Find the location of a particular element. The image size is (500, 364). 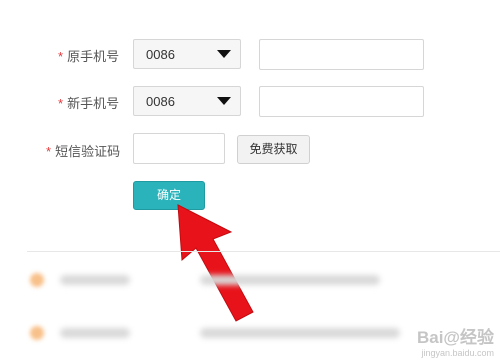

new-phone-label: * 新手机号 is located at coordinates (89, 103).